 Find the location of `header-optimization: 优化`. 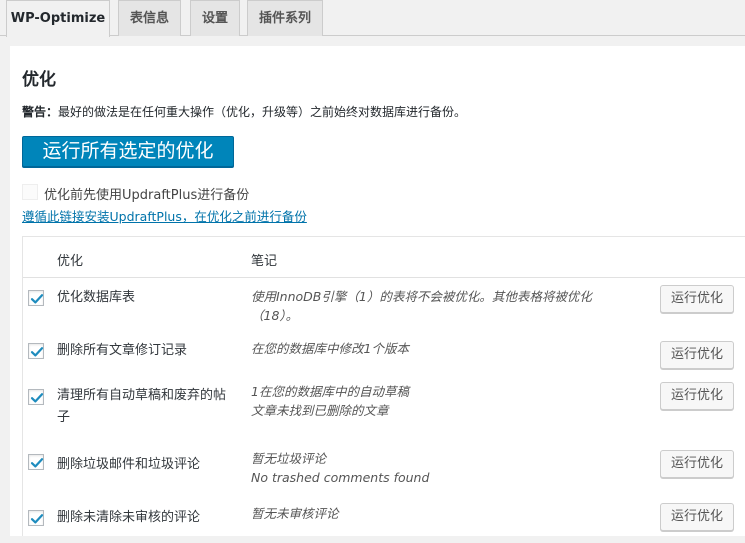

header-optimization: 优化 is located at coordinates (70, 261).